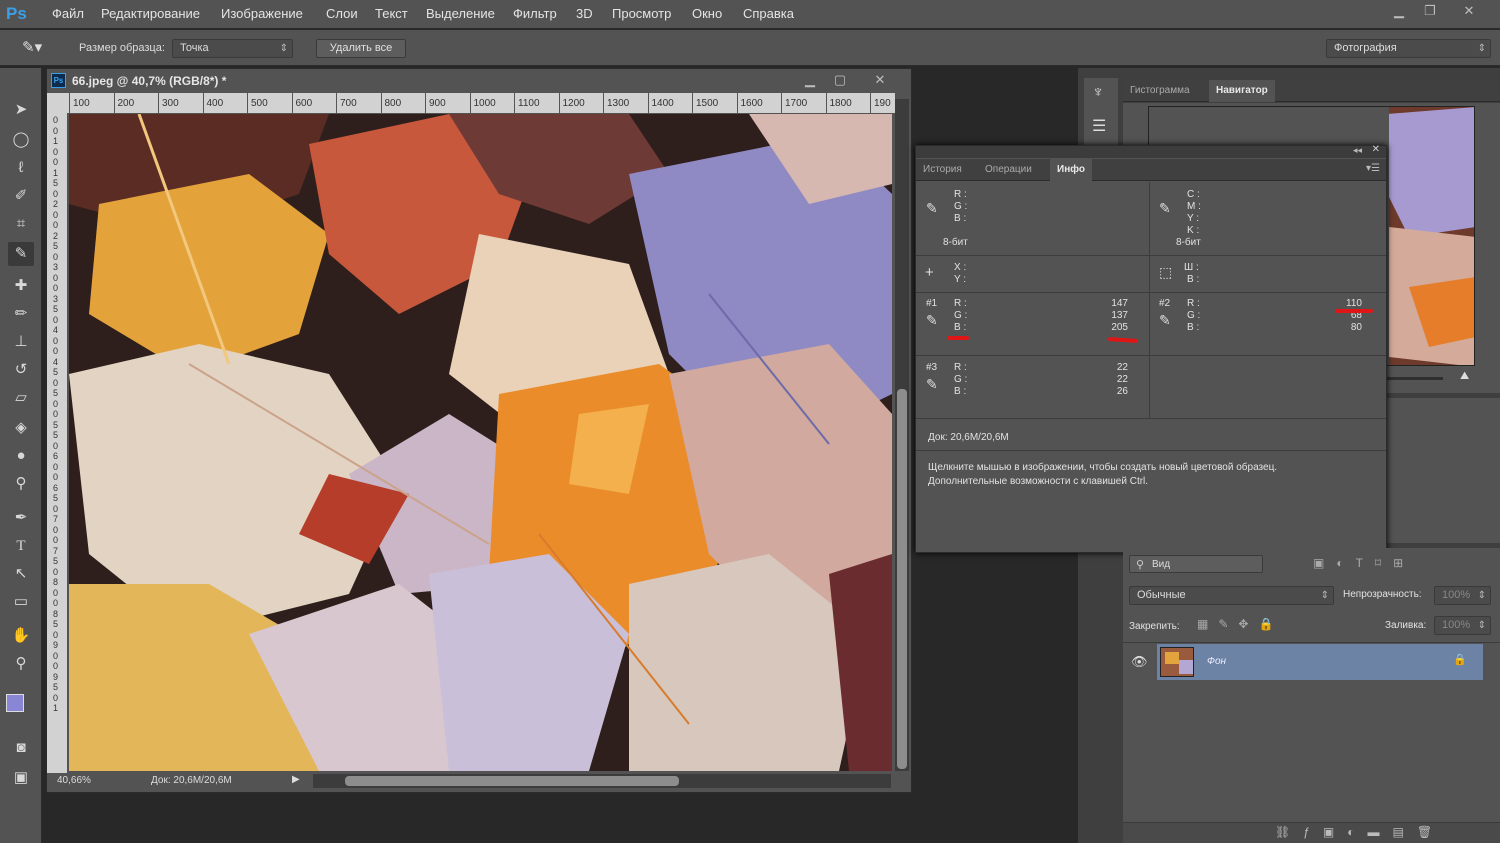 The width and height of the screenshot is (1500, 843). I want to click on menu-filter: Фильтр, so click(535, 13).